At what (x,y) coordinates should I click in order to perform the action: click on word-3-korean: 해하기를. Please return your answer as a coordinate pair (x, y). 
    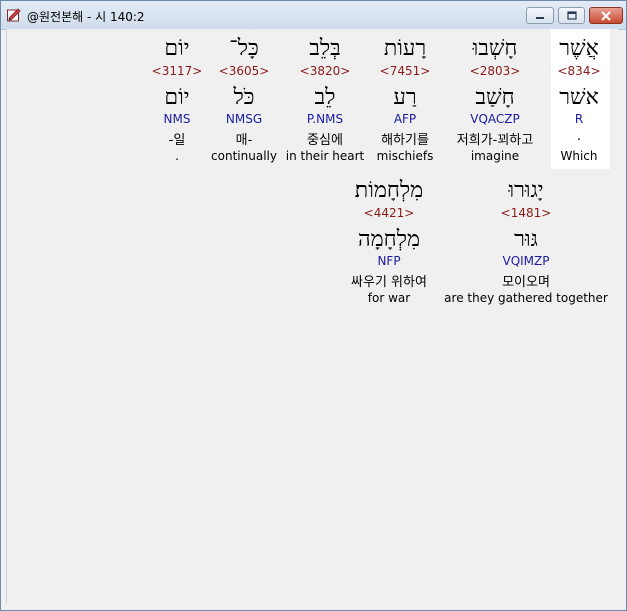
    Looking at the image, I should click on (405, 140).